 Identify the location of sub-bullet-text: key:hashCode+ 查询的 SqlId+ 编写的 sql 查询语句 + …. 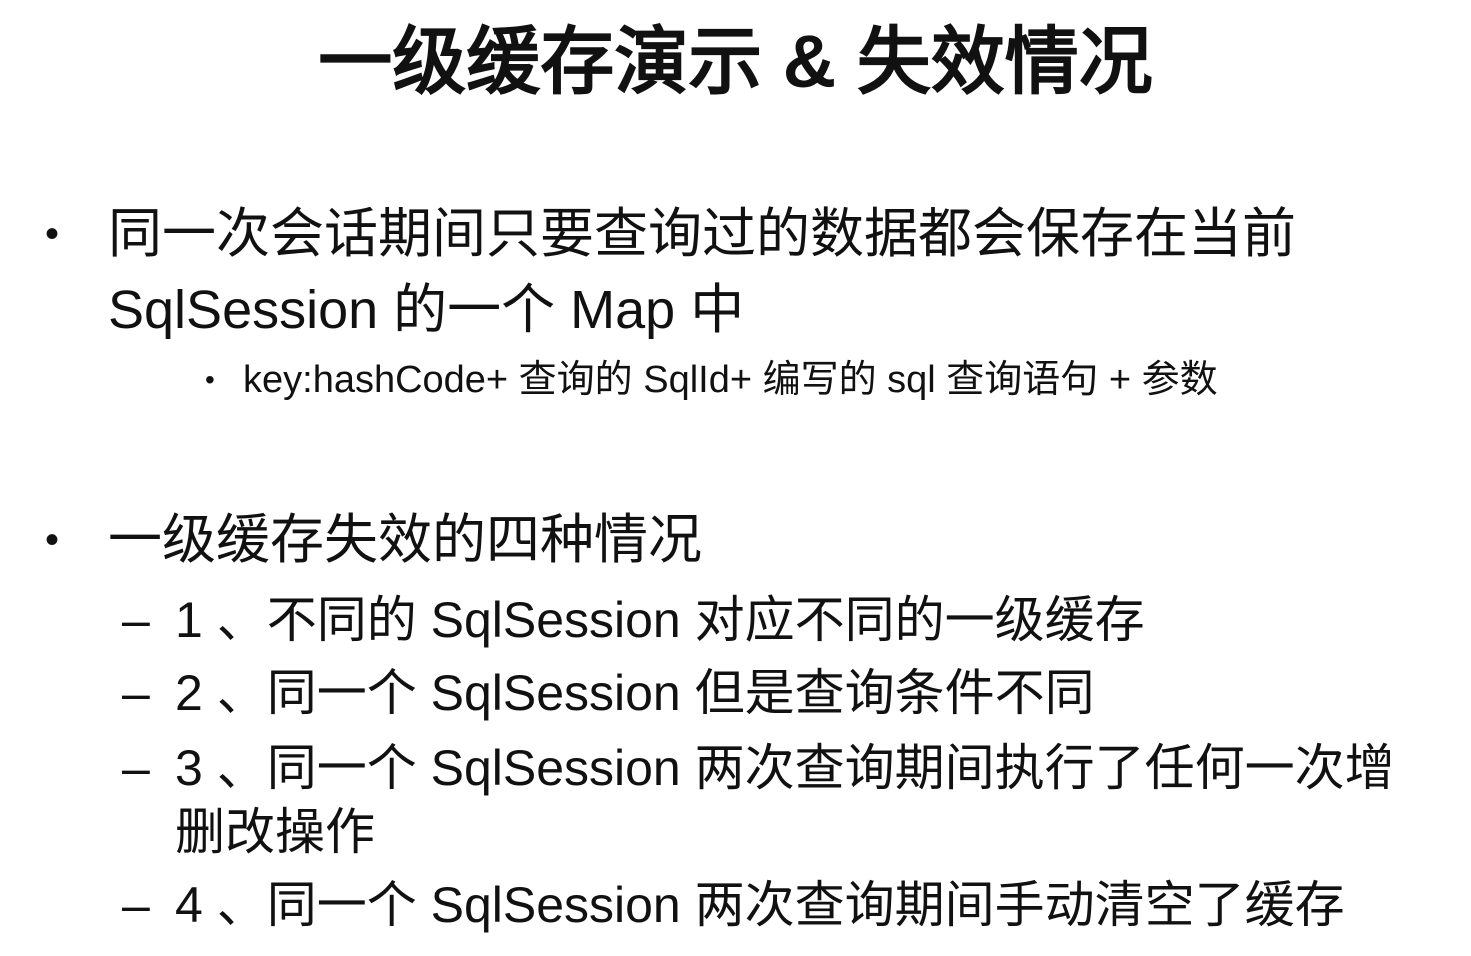
(730, 380).